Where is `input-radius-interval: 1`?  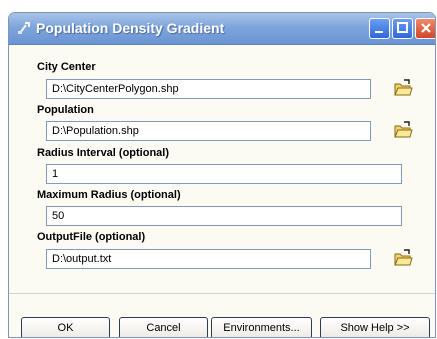 input-radius-interval: 1 is located at coordinates (224, 174).